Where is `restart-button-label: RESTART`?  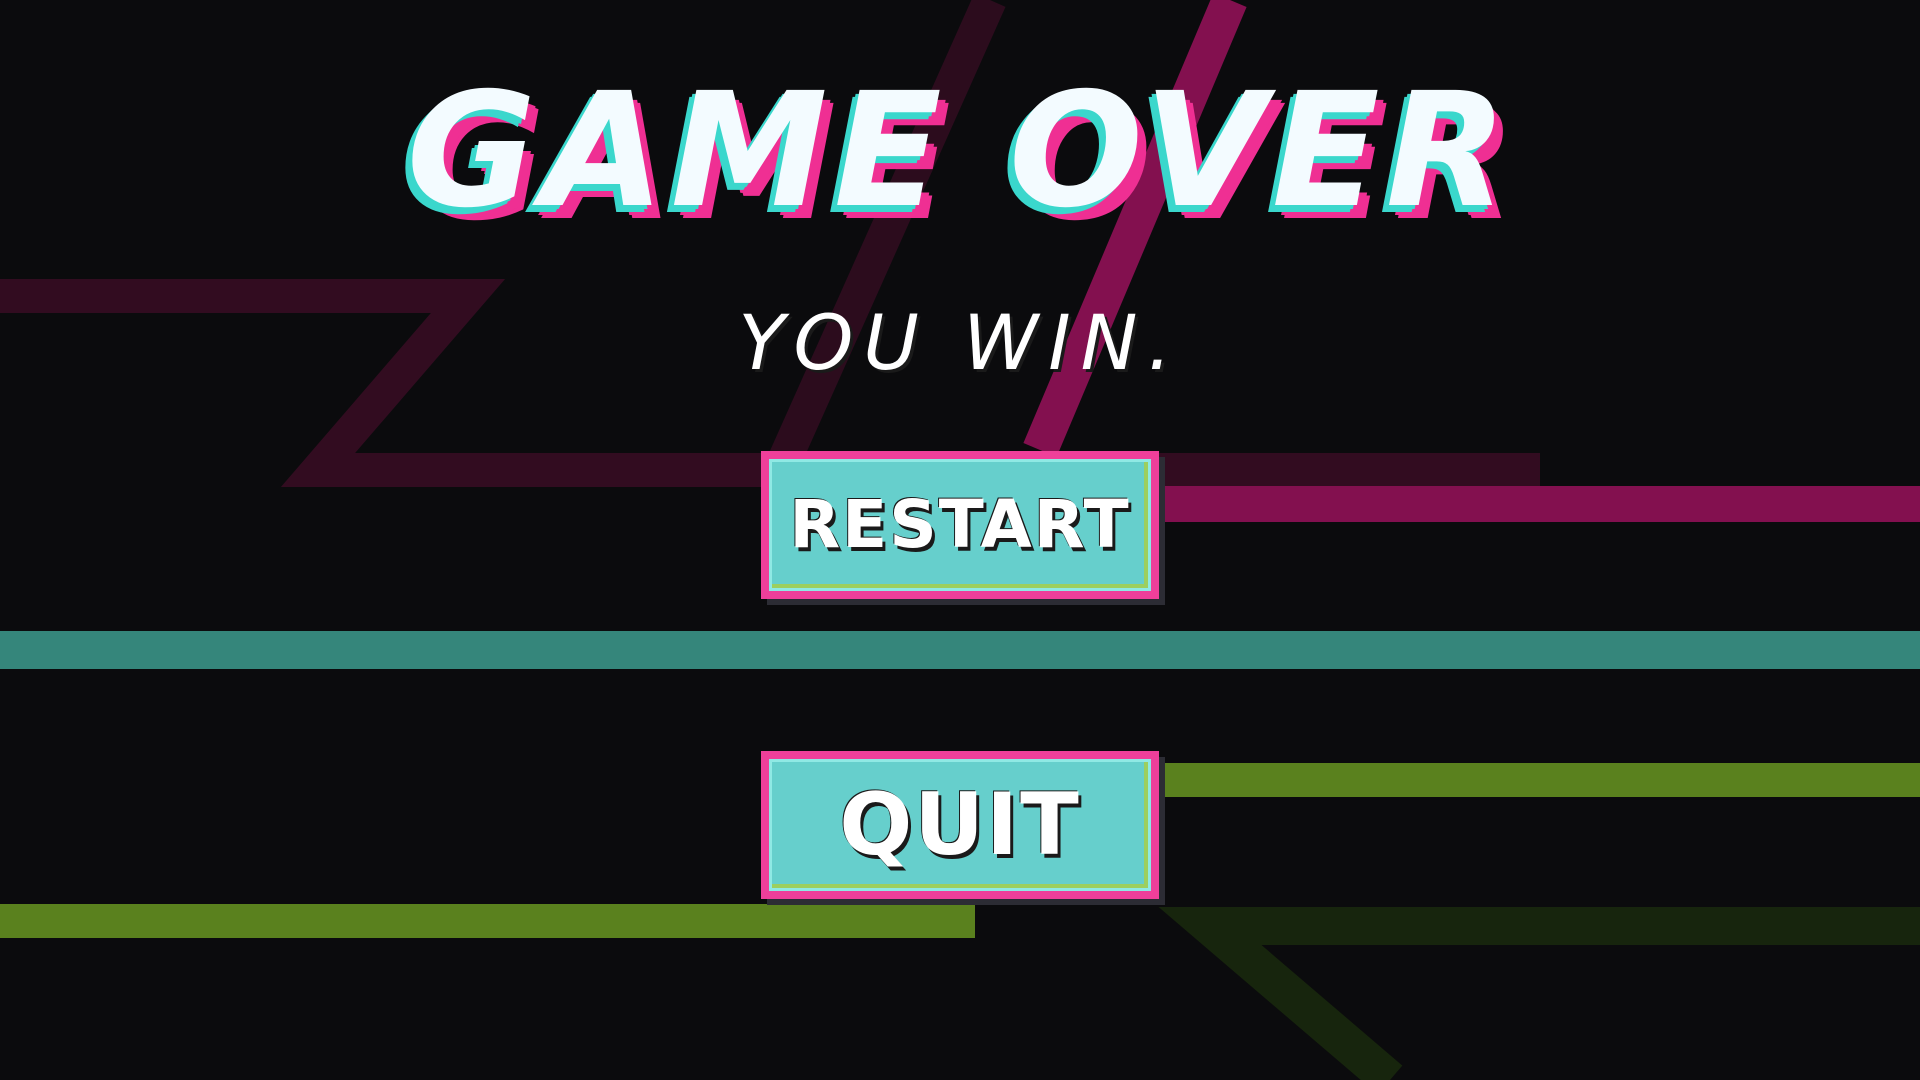 restart-button-label: RESTART is located at coordinates (960, 524).